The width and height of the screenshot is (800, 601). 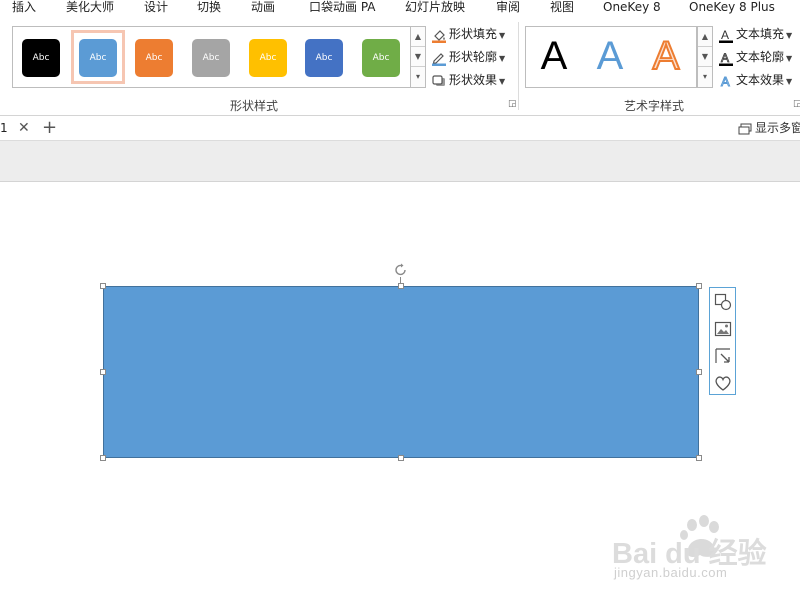 What do you see at coordinates (705, 37) in the screenshot?
I see `wordart-scroll-up: ▲` at bounding box center [705, 37].